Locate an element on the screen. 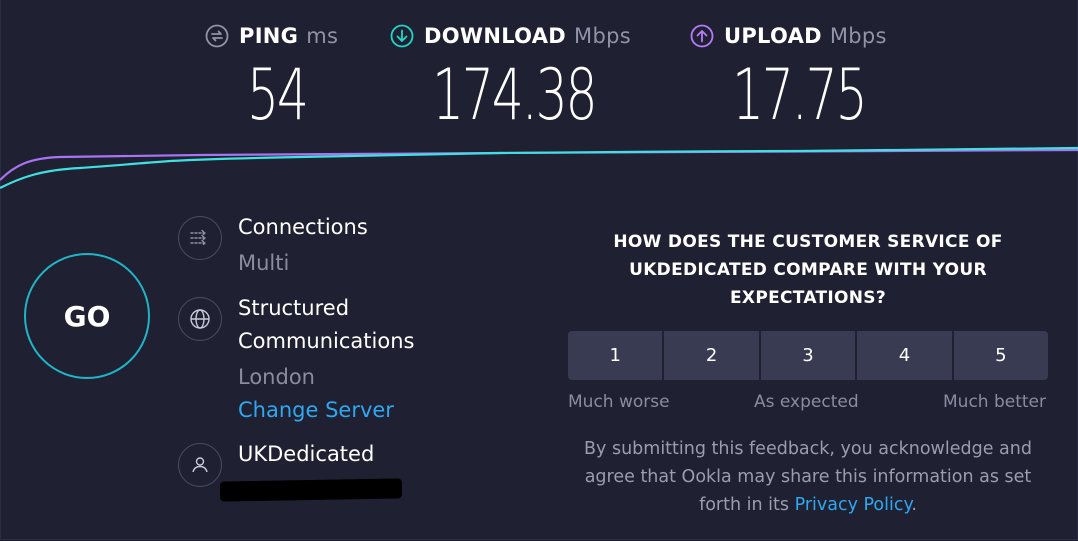 This screenshot has width=1078, height=541. upload-header: UPLOAD Mbps is located at coordinates (788, 36).